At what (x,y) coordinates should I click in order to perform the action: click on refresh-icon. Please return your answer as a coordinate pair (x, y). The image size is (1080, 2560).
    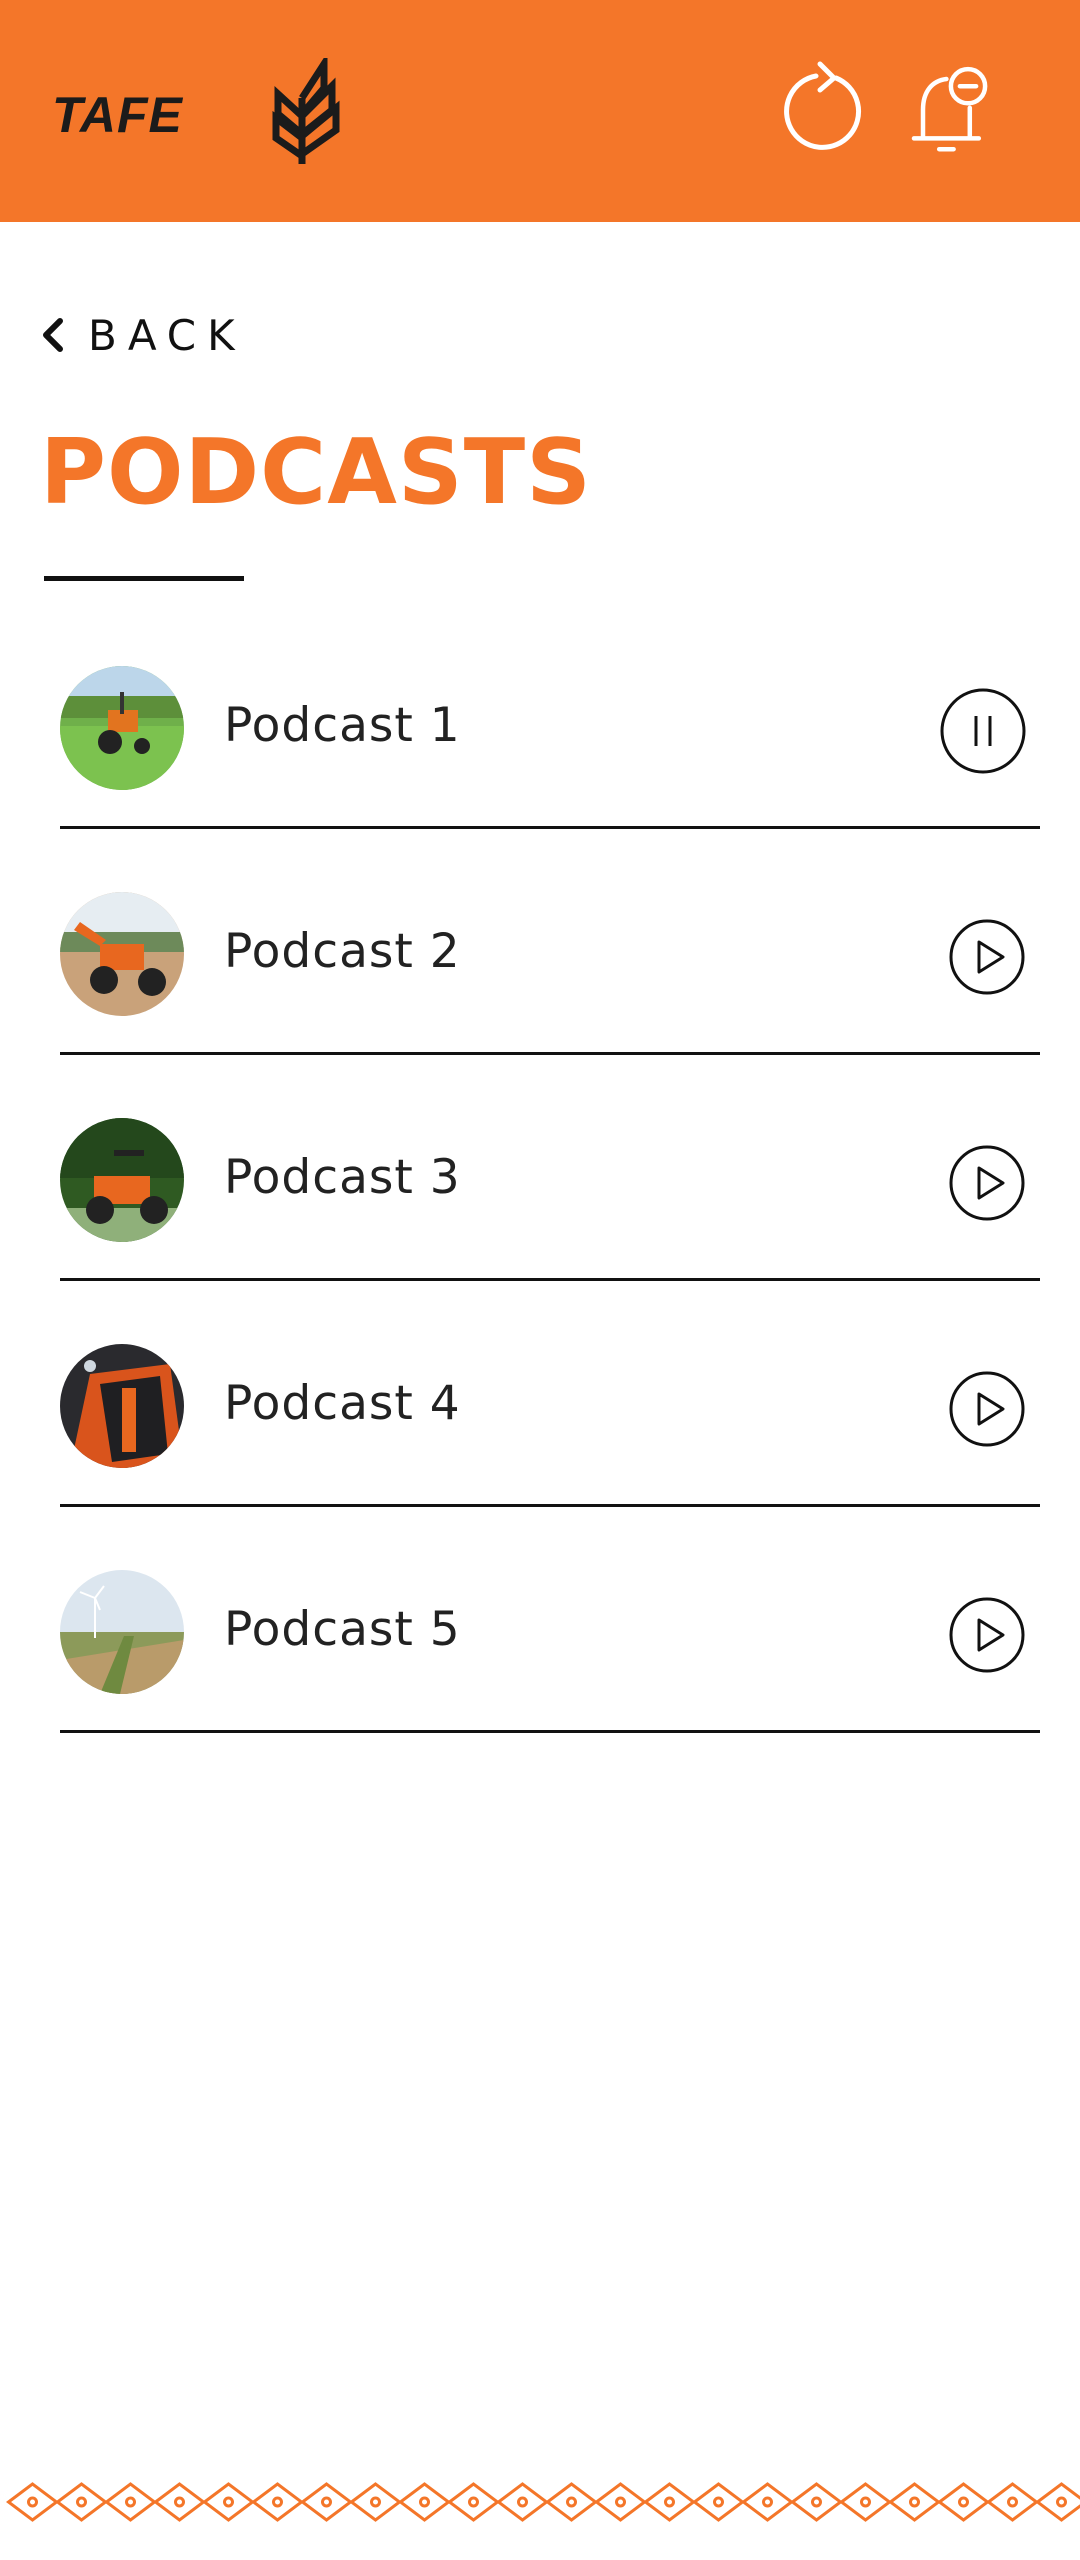
    Looking at the image, I should click on (825, 108).